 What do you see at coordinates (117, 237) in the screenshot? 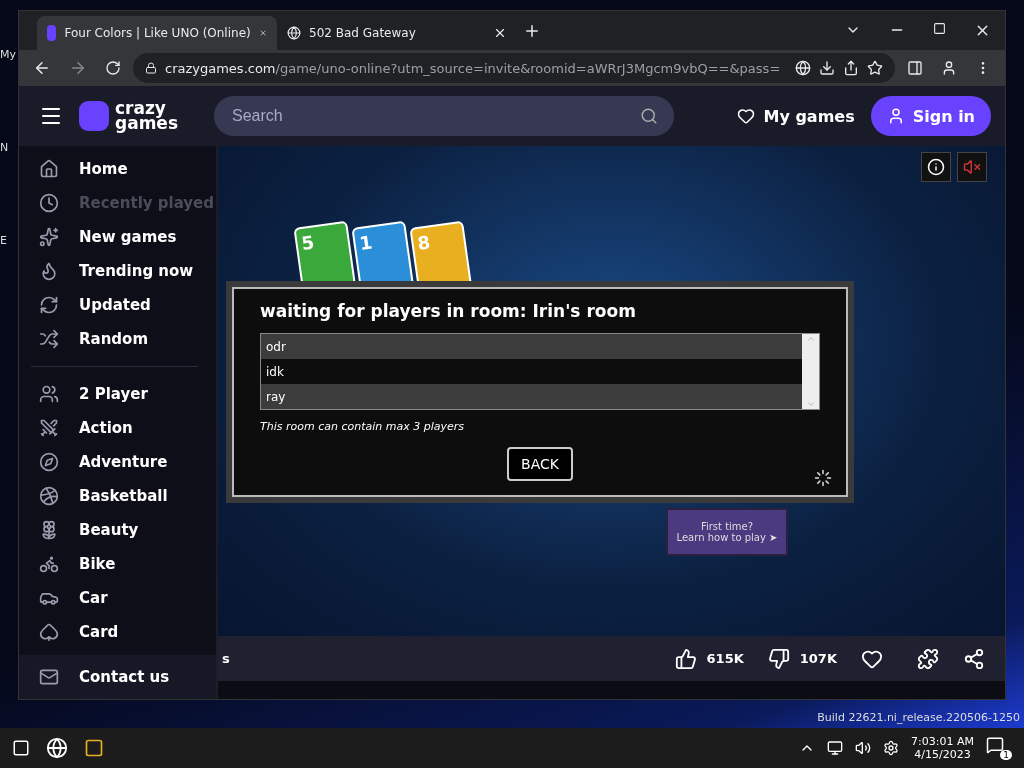
I see `sidebar-item: New games` at bounding box center [117, 237].